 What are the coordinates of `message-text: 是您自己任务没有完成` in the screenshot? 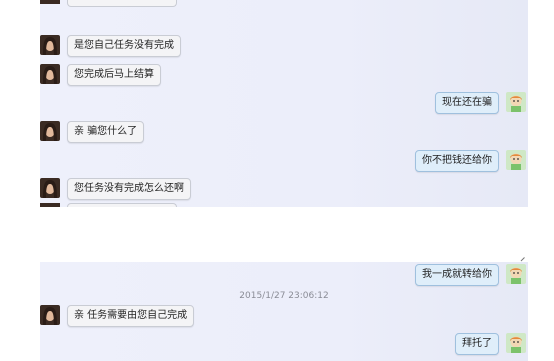 It's located at (124, 46).